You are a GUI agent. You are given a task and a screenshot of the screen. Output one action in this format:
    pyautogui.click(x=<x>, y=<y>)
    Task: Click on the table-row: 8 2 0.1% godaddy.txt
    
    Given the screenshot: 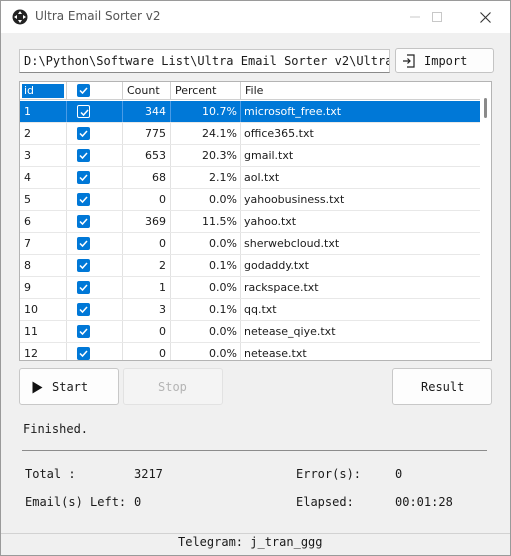 What is the action you would take?
    pyautogui.click(x=250, y=266)
    